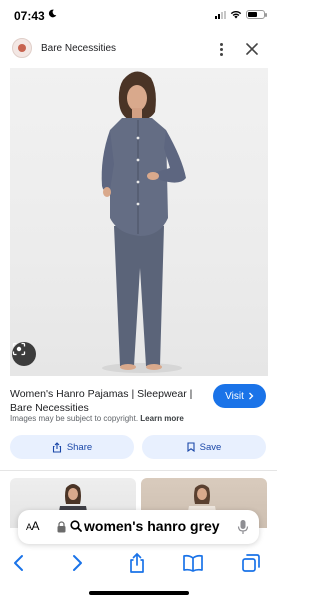  I want to click on address-bar: AA women's hanro grey, so click(138, 527).